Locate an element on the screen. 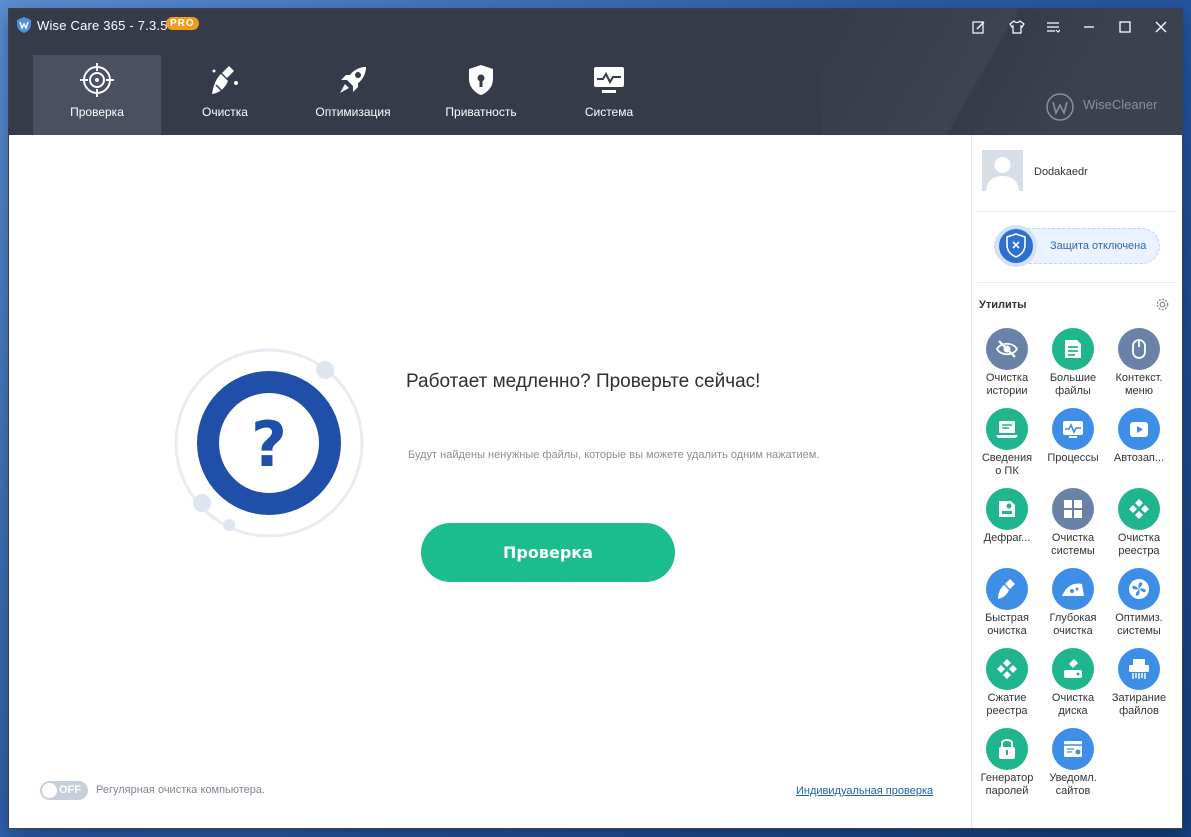 The width and height of the screenshot is (1191, 837). utility-quick-clean: Быстрая очистка is located at coordinates (1007, 607).